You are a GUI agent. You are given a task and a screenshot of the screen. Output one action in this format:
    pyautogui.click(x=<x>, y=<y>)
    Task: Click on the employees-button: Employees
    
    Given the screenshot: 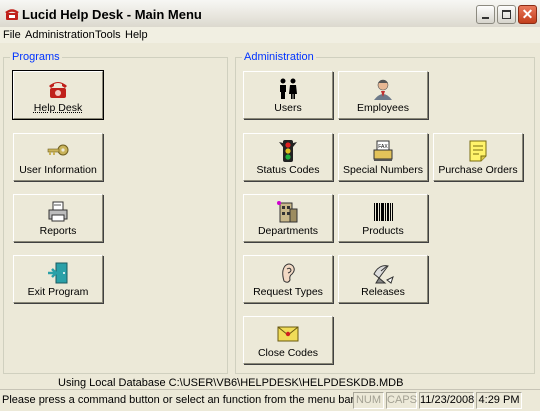 What is the action you would take?
    pyautogui.click(x=383, y=95)
    